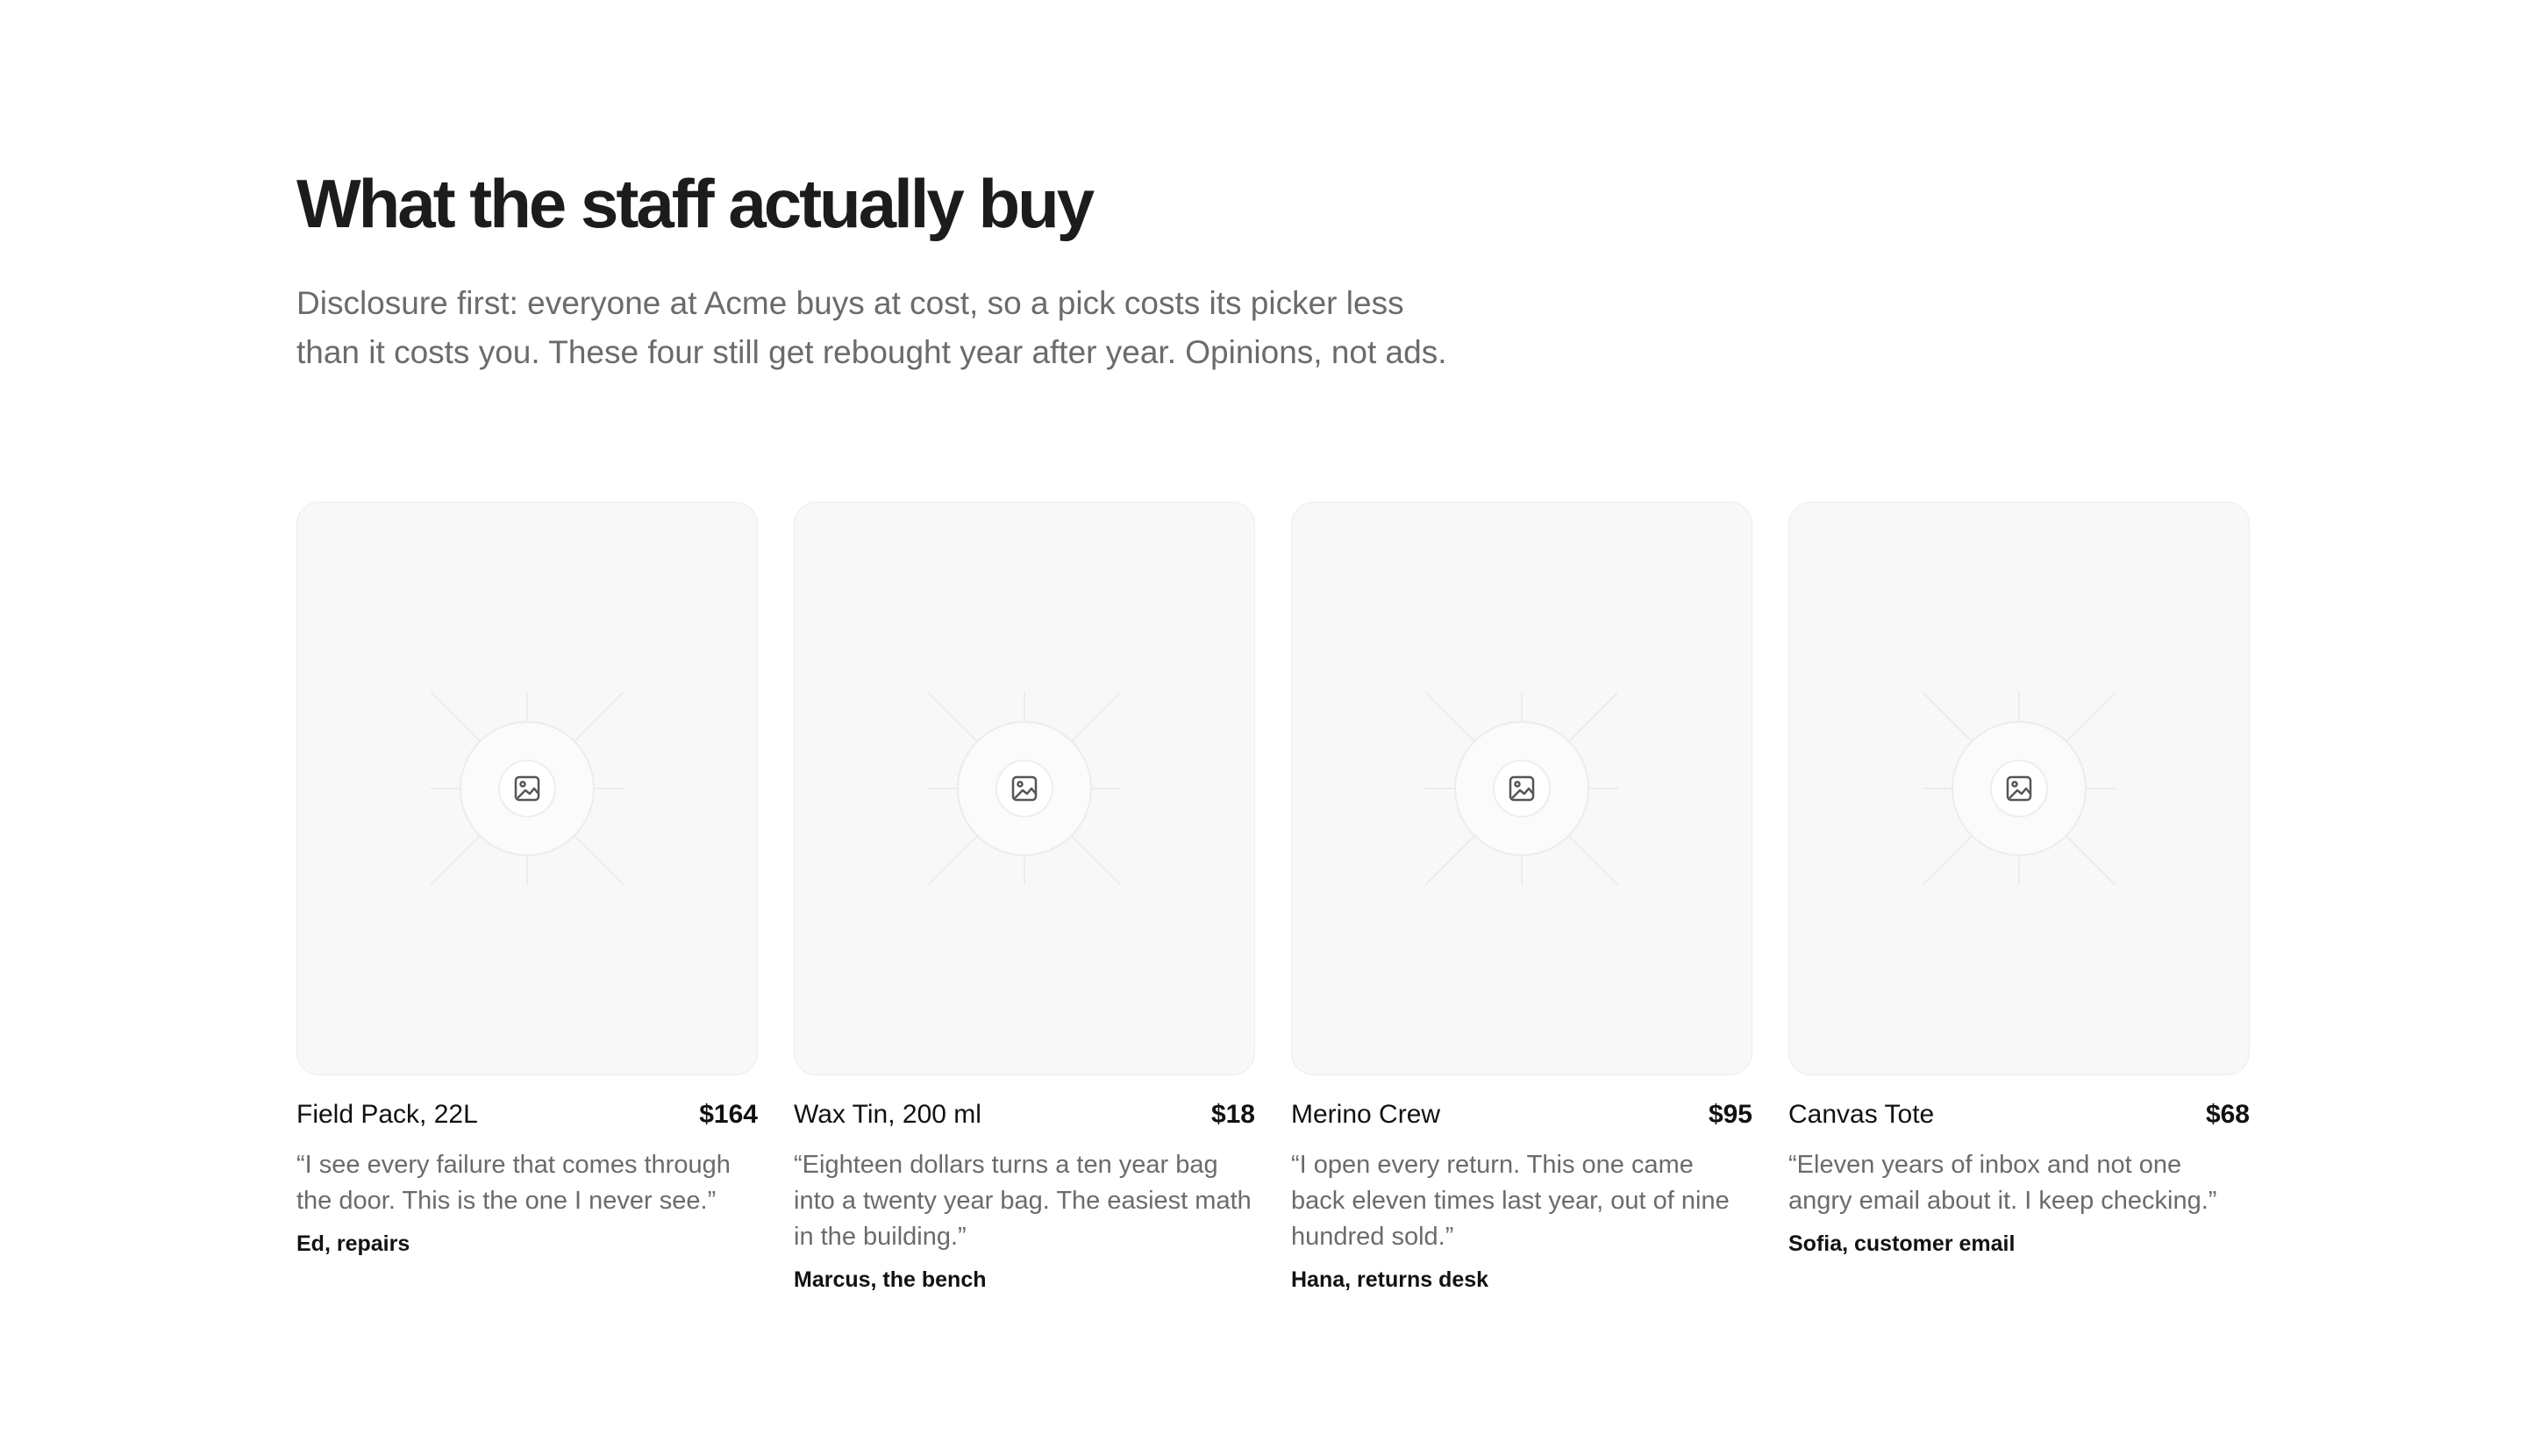  Describe the element at coordinates (728, 1114) in the screenshot. I see `product-price: $164` at that location.